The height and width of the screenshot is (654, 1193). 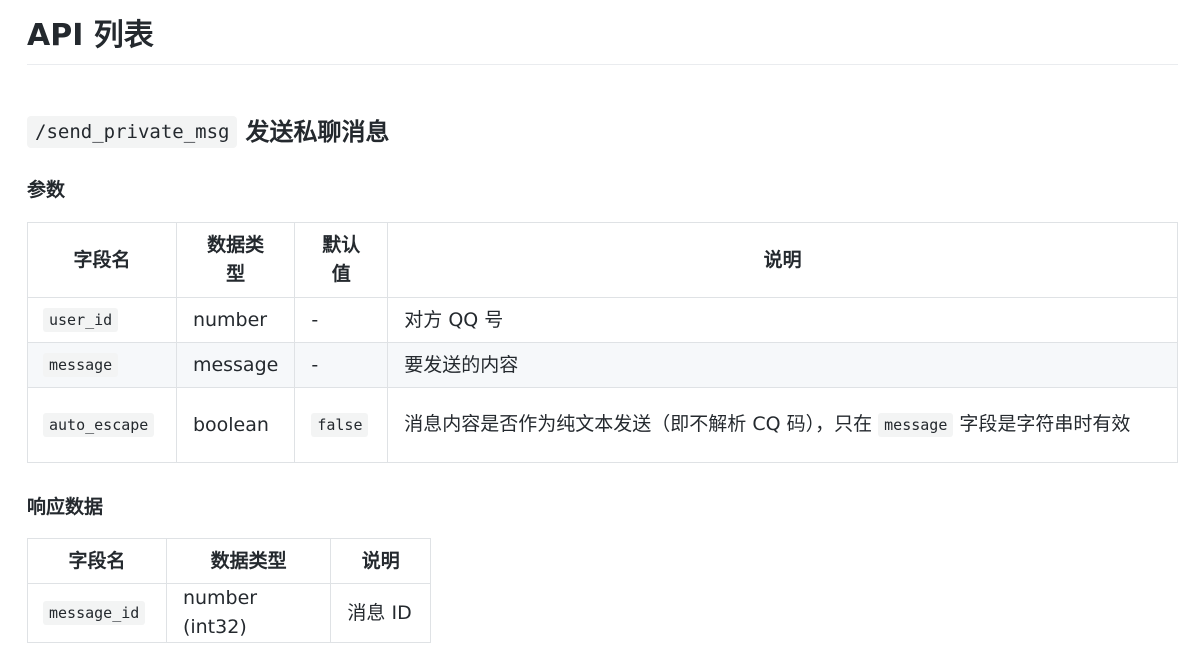 I want to click on param-field: user_id, so click(x=102, y=320).